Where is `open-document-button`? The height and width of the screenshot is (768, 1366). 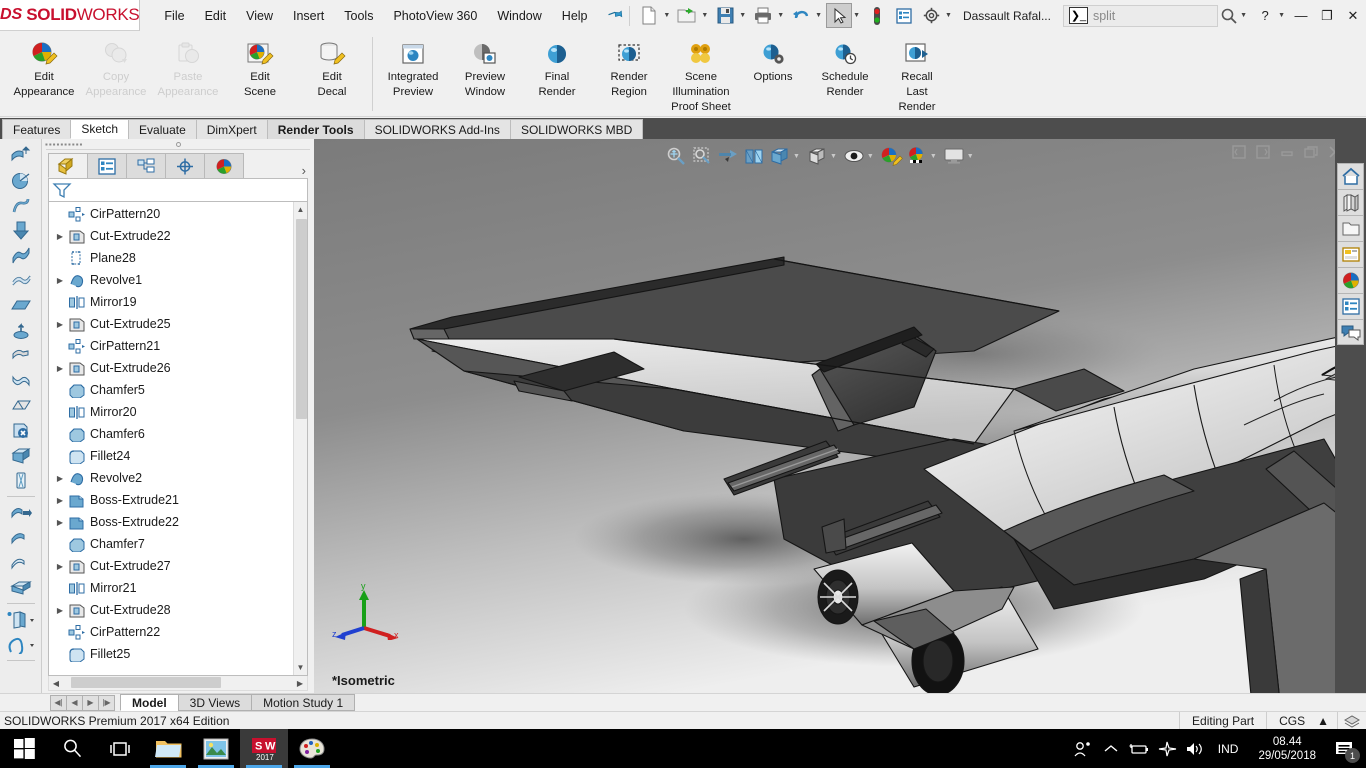 open-document-button is located at coordinates (687, 15).